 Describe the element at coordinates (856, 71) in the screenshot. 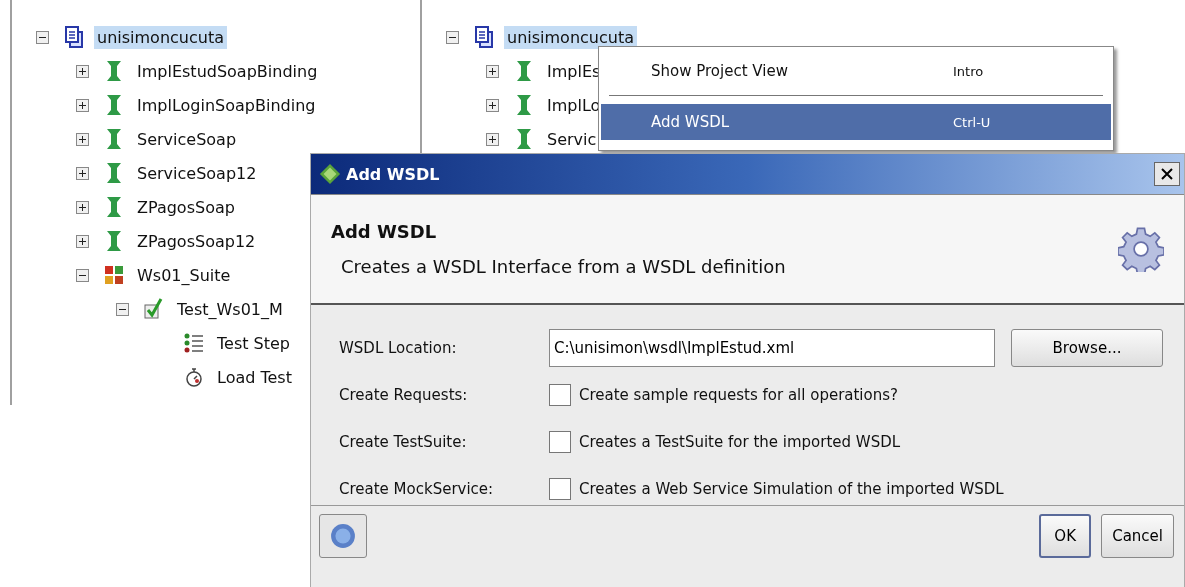

I see `menu-item: Show Project View Intro` at that location.